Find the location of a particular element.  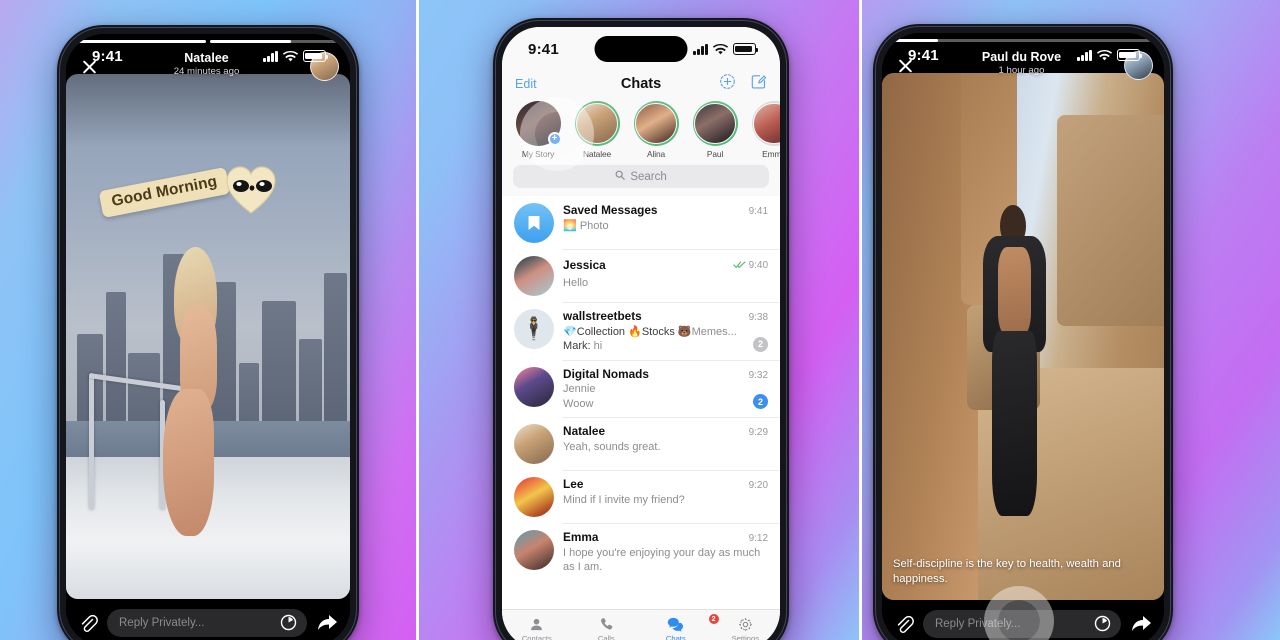

chat-name: Lee is located at coordinates (573, 484).